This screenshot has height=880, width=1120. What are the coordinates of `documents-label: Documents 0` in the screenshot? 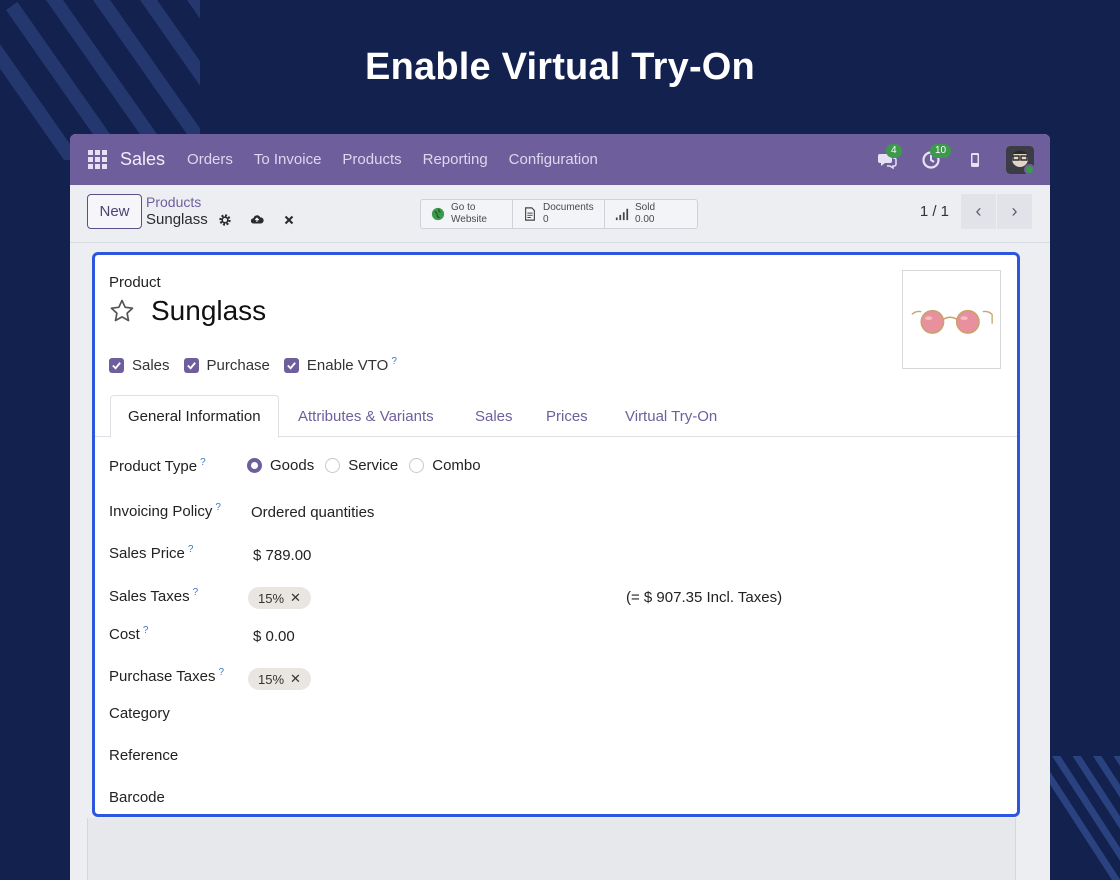 It's located at (568, 213).